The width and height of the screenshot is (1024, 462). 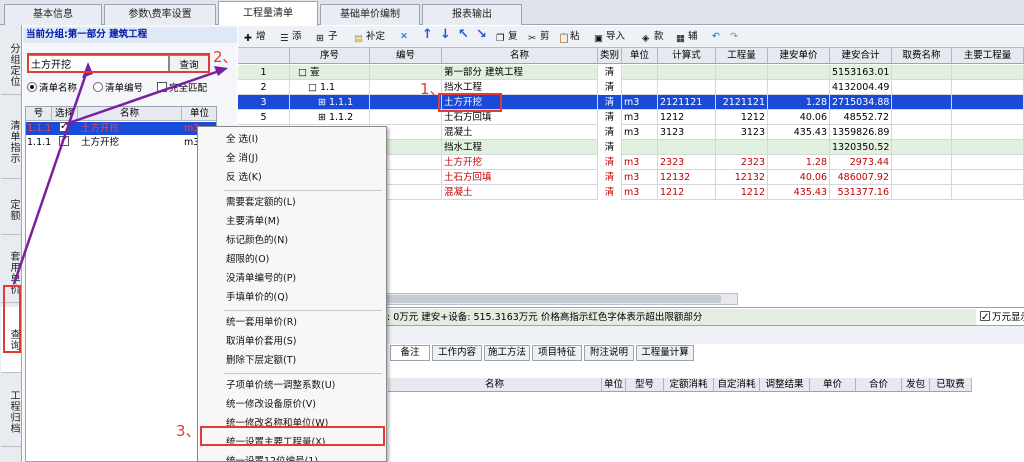 I want to click on cut-icon: ✂, so click(x=532, y=38).